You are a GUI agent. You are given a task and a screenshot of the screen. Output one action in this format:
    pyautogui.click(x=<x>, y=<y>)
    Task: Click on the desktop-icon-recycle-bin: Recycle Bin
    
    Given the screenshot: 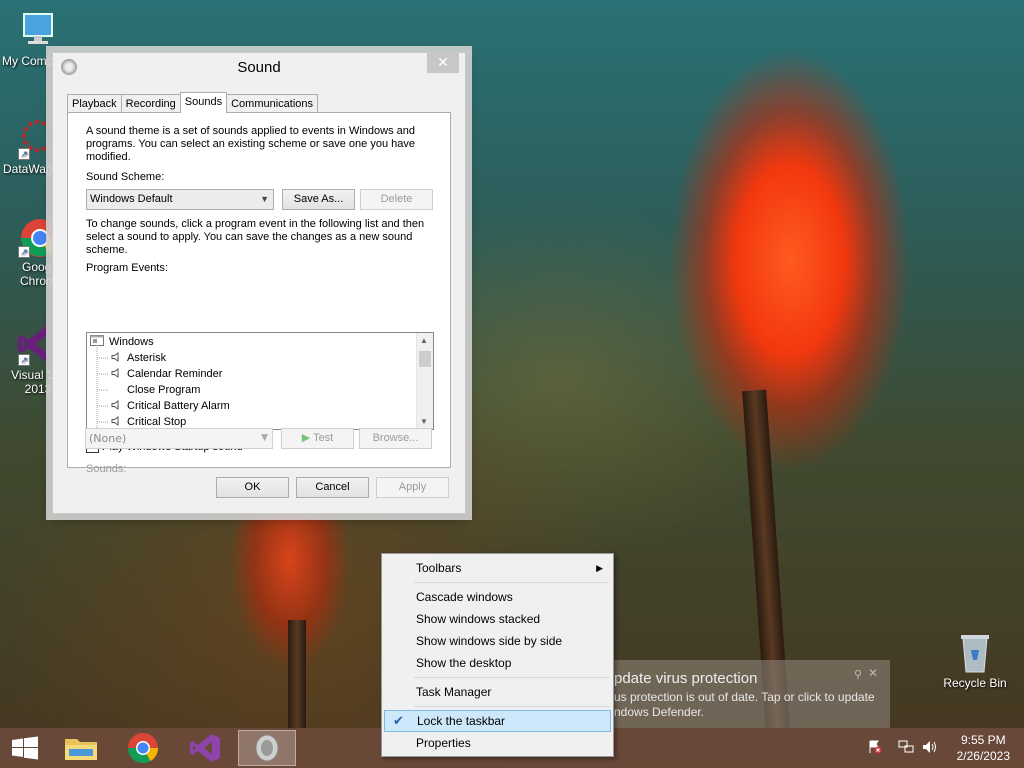 What is the action you would take?
    pyautogui.click(x=975, y=660)
    